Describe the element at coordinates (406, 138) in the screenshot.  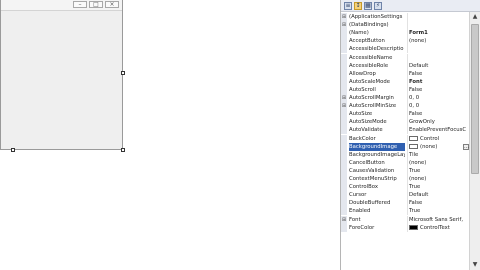
I see `property-row: BackColor Control` at that location.